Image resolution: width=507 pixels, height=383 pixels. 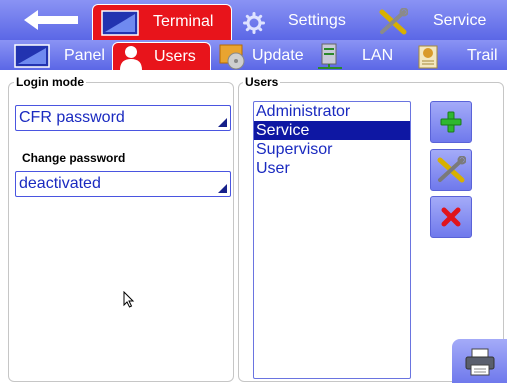 I want to click on plus-icon, so click(x=451, y=122).